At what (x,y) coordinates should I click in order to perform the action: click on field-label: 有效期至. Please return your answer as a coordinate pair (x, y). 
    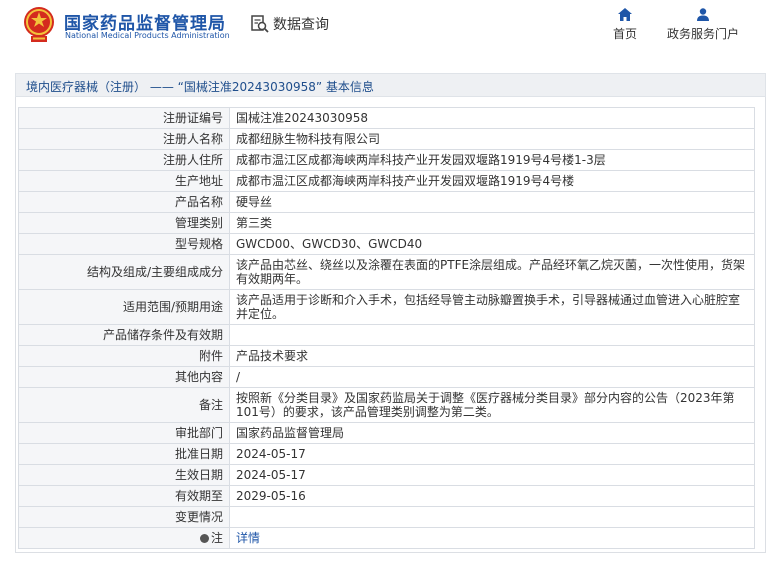
    Looking at the image, I should click on (124, 496).